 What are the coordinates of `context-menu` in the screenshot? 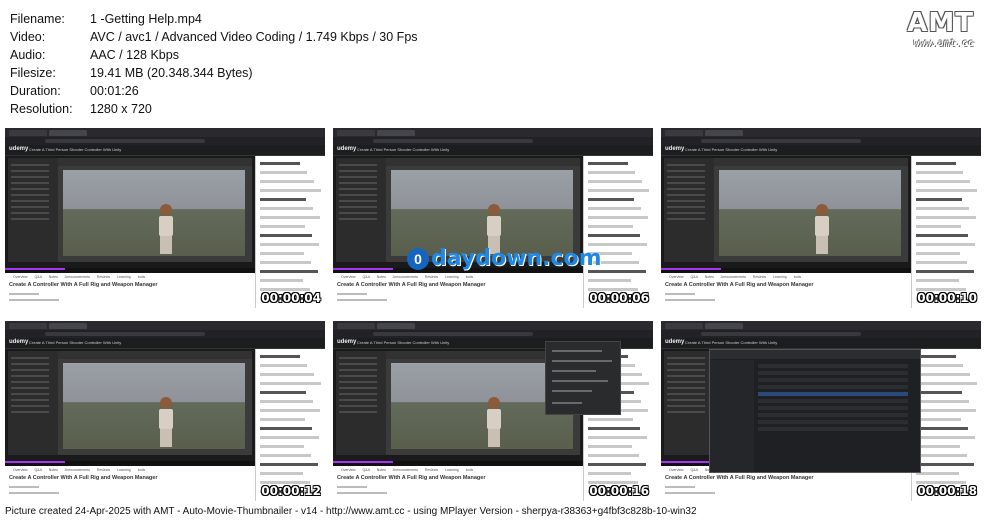 It's located at (583, 378).